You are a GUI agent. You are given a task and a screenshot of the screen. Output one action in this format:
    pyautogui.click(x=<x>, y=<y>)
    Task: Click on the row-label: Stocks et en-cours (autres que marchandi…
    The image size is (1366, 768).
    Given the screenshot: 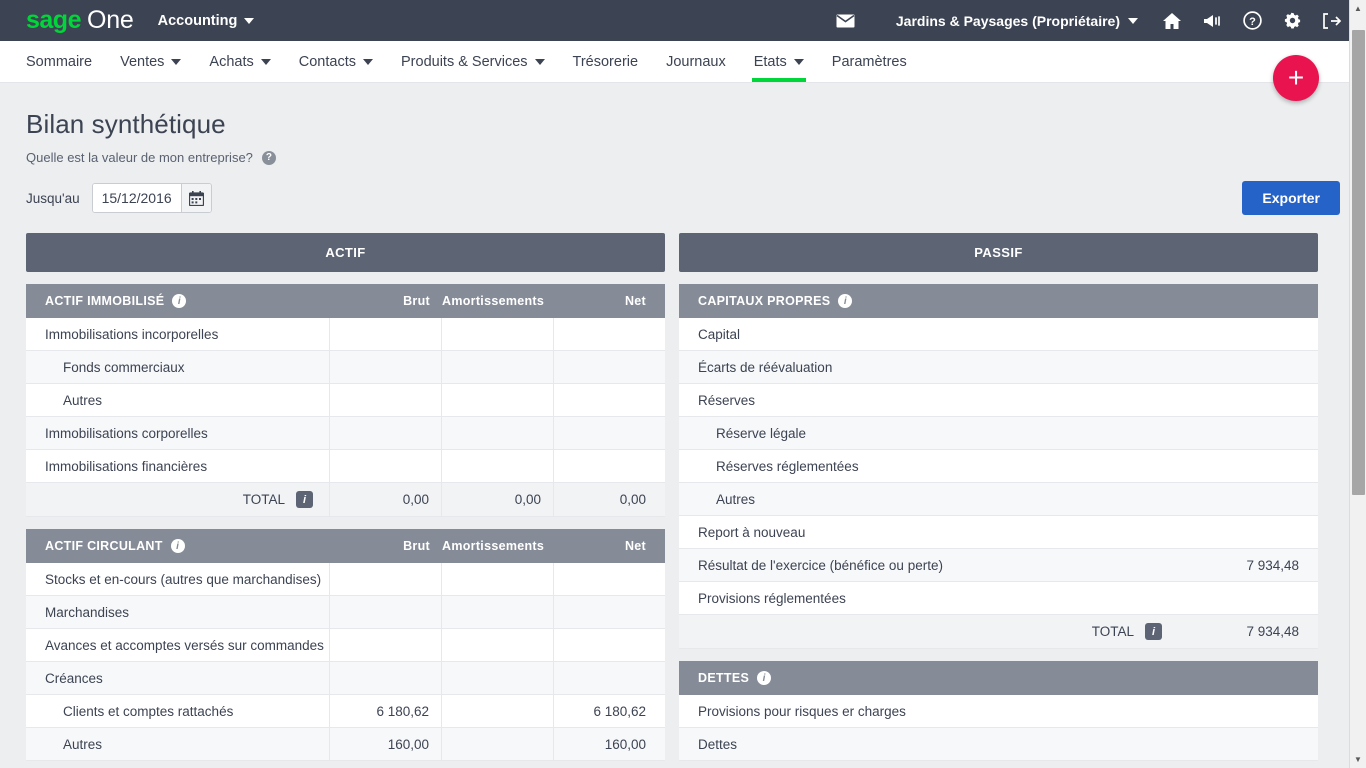 What is the action you would take?
    pyautogui.click(x=183, y=579)
    